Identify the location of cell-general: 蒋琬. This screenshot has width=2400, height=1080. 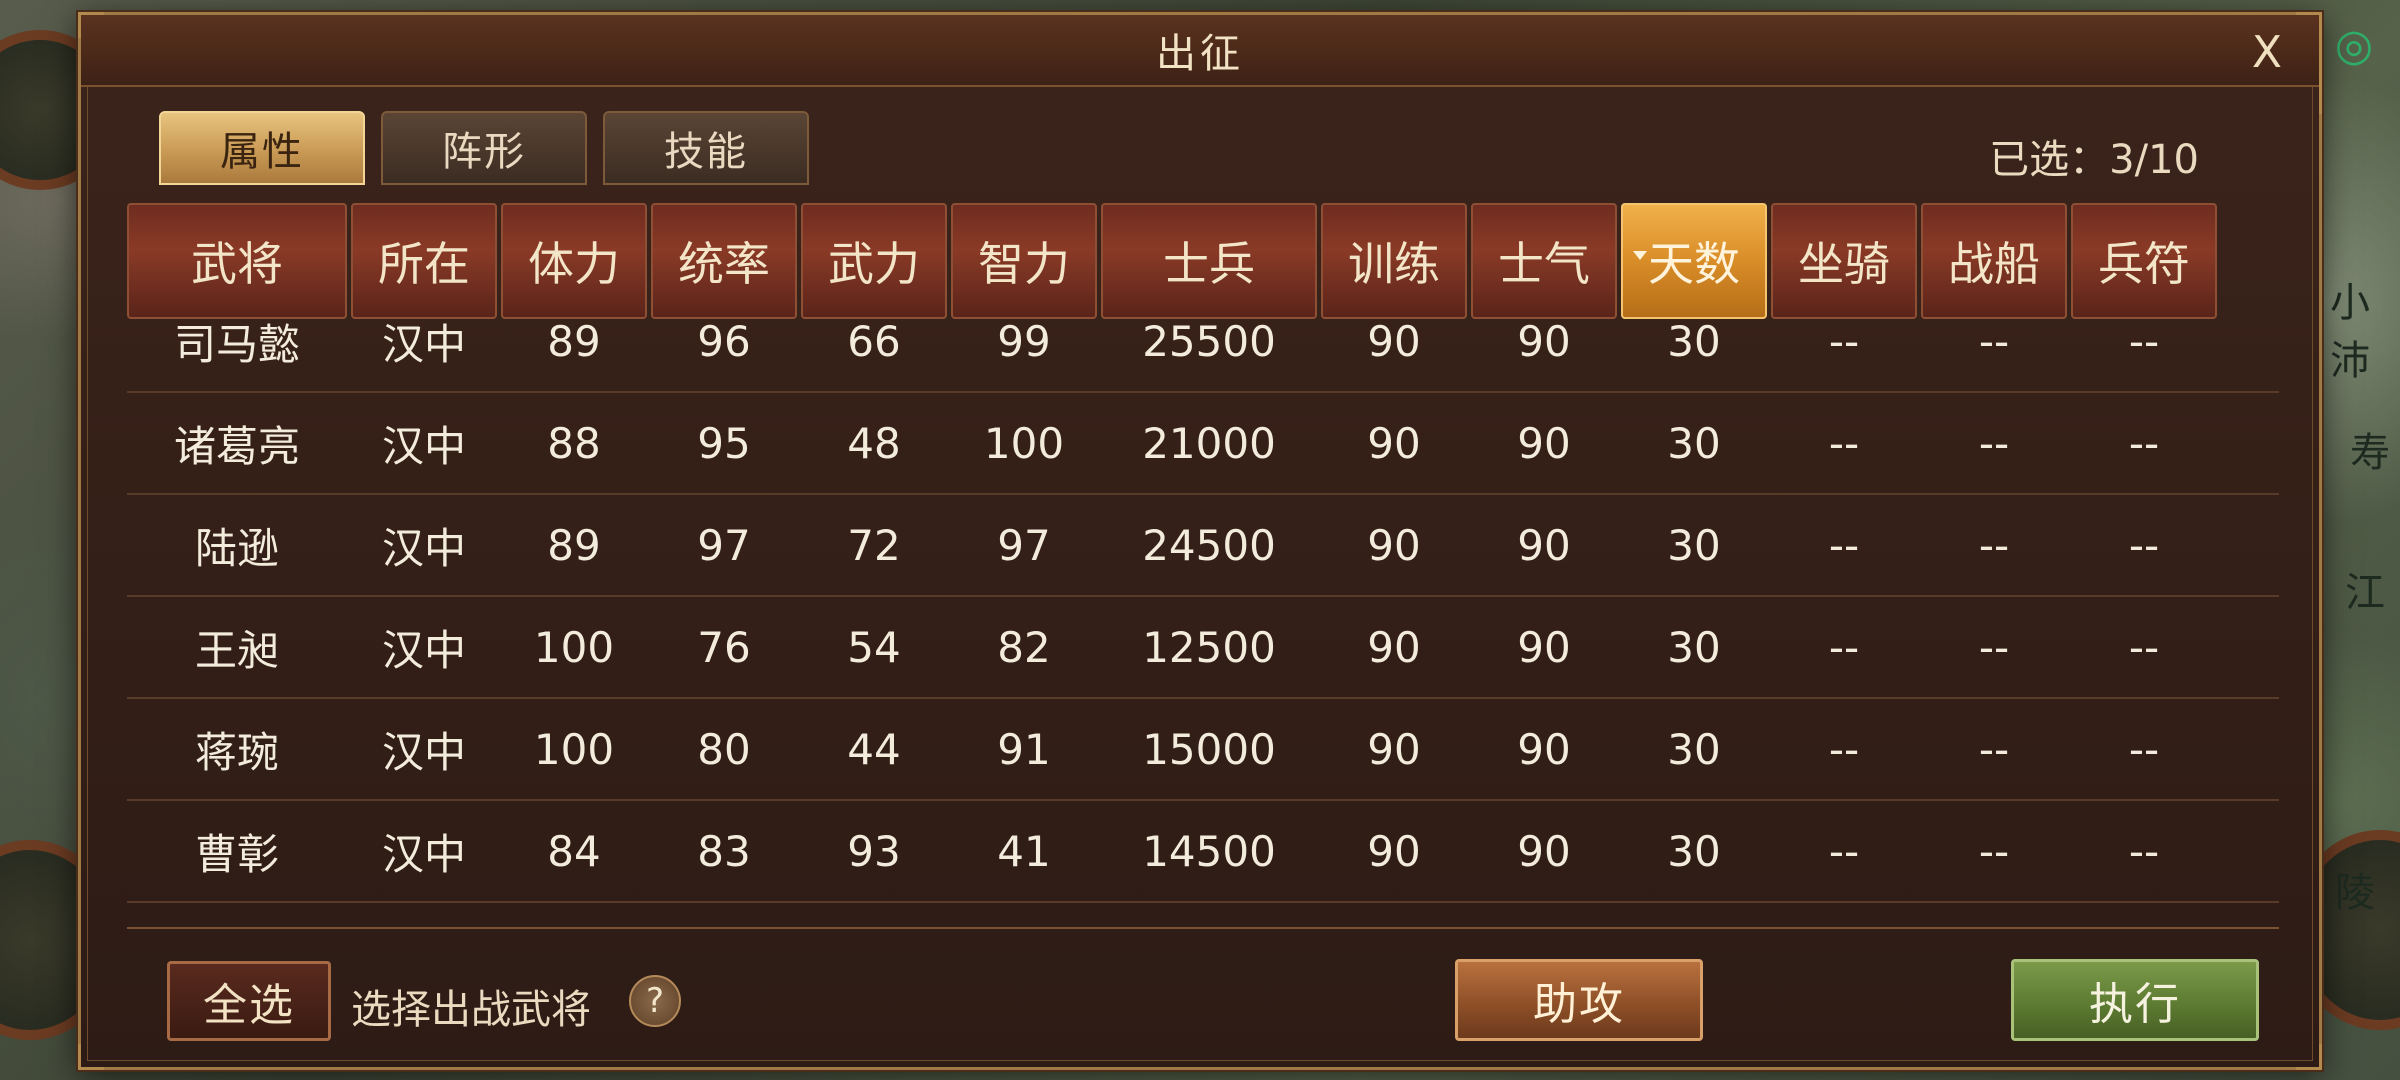
(236, 752).